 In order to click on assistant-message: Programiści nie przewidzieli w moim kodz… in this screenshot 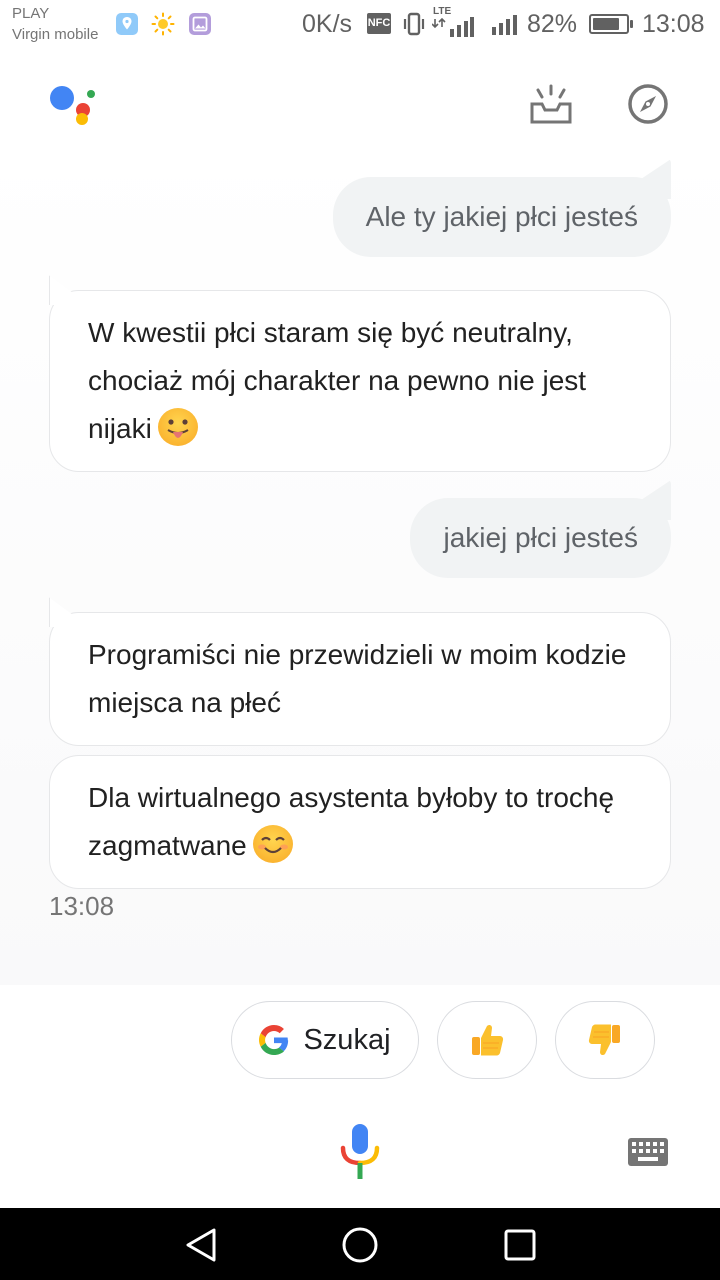, I will do `click(360, 679)`.